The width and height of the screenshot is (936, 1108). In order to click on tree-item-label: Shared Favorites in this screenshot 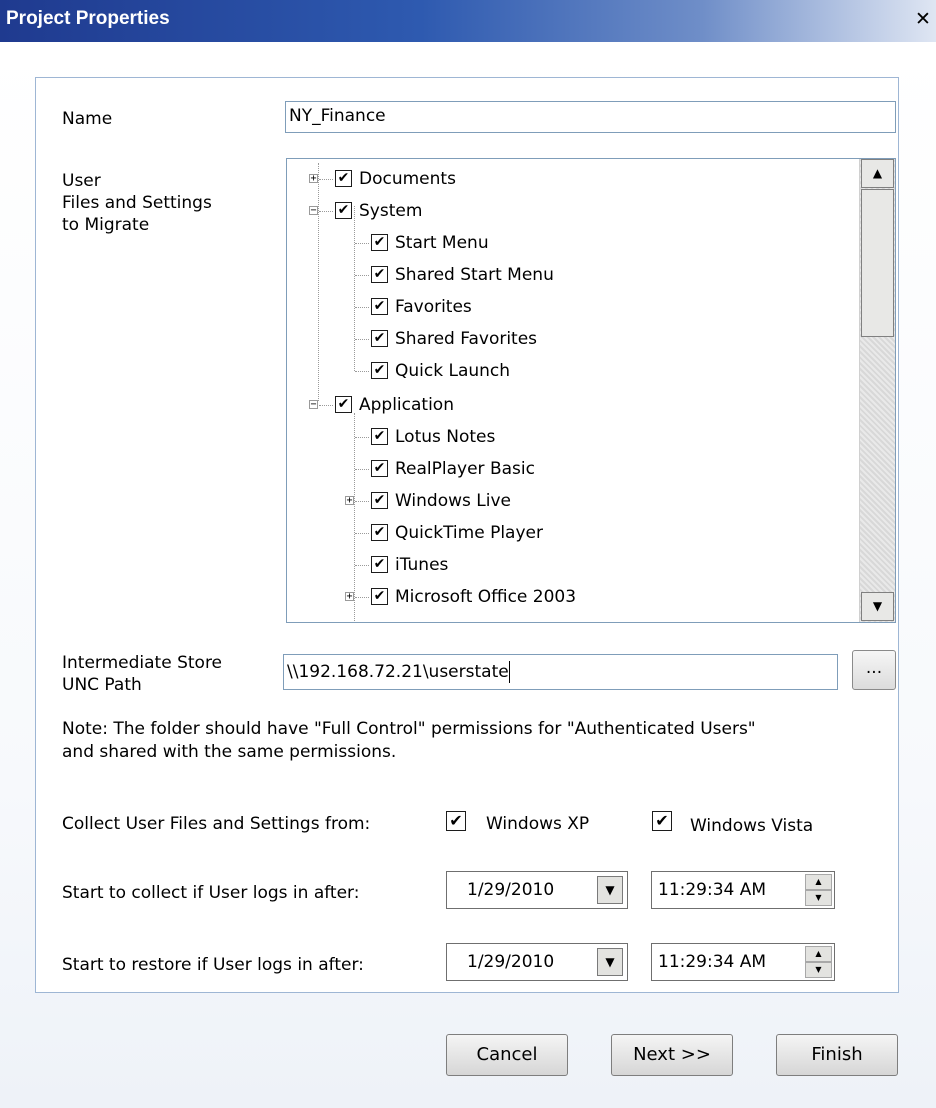, I will do `click(466, 339)`.